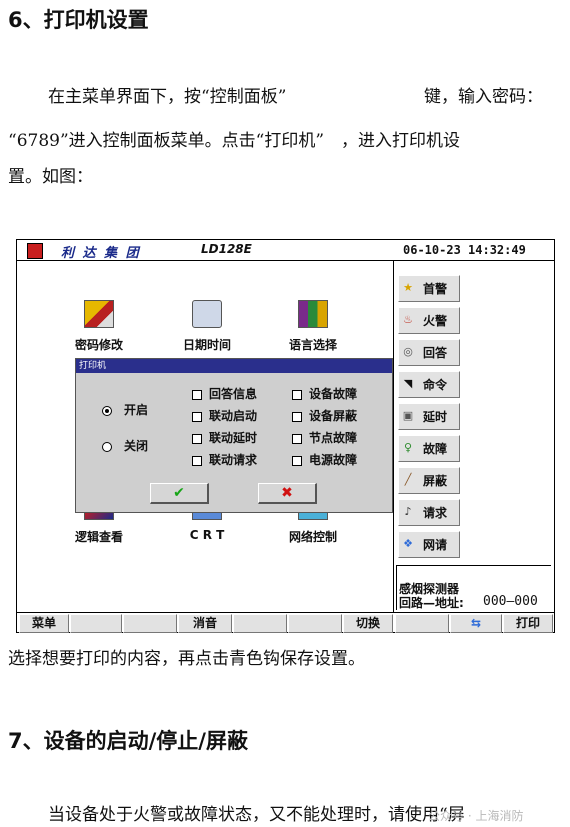 The image size is (570, 827). Describe the element at coordinates (435, 321) in the screenshot. I see `sidebar-label: 火警` at that location.